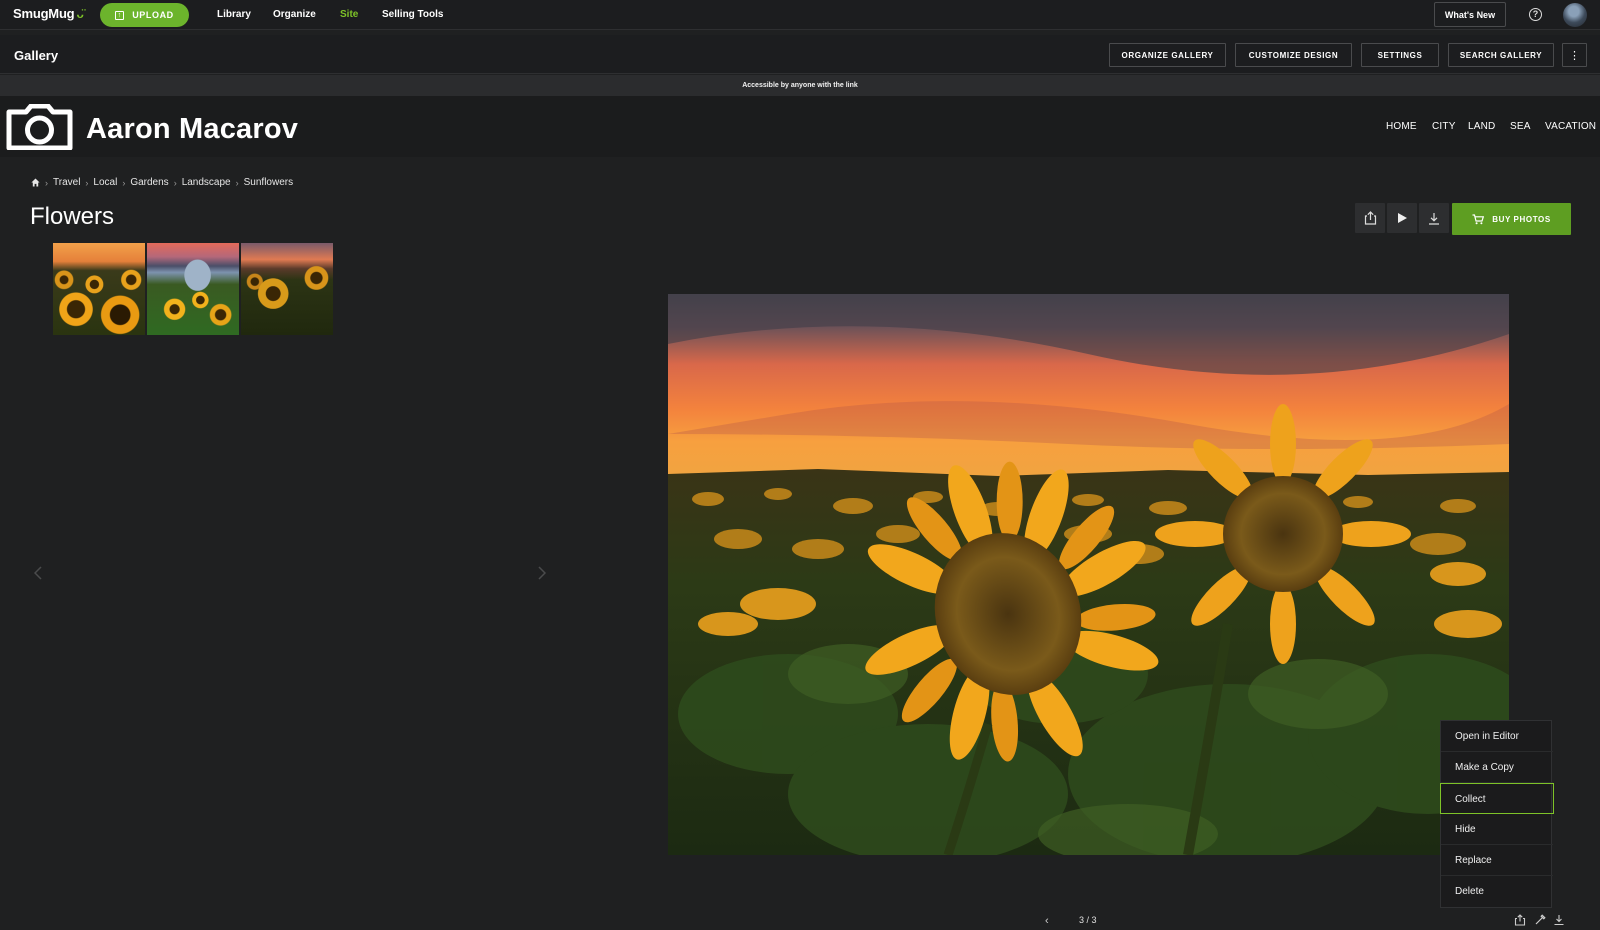 The height and width of the screenshot is (930, 1600). I want to click on smugmug-logo: SmugMug ᴗ̈, so click(48, 13).